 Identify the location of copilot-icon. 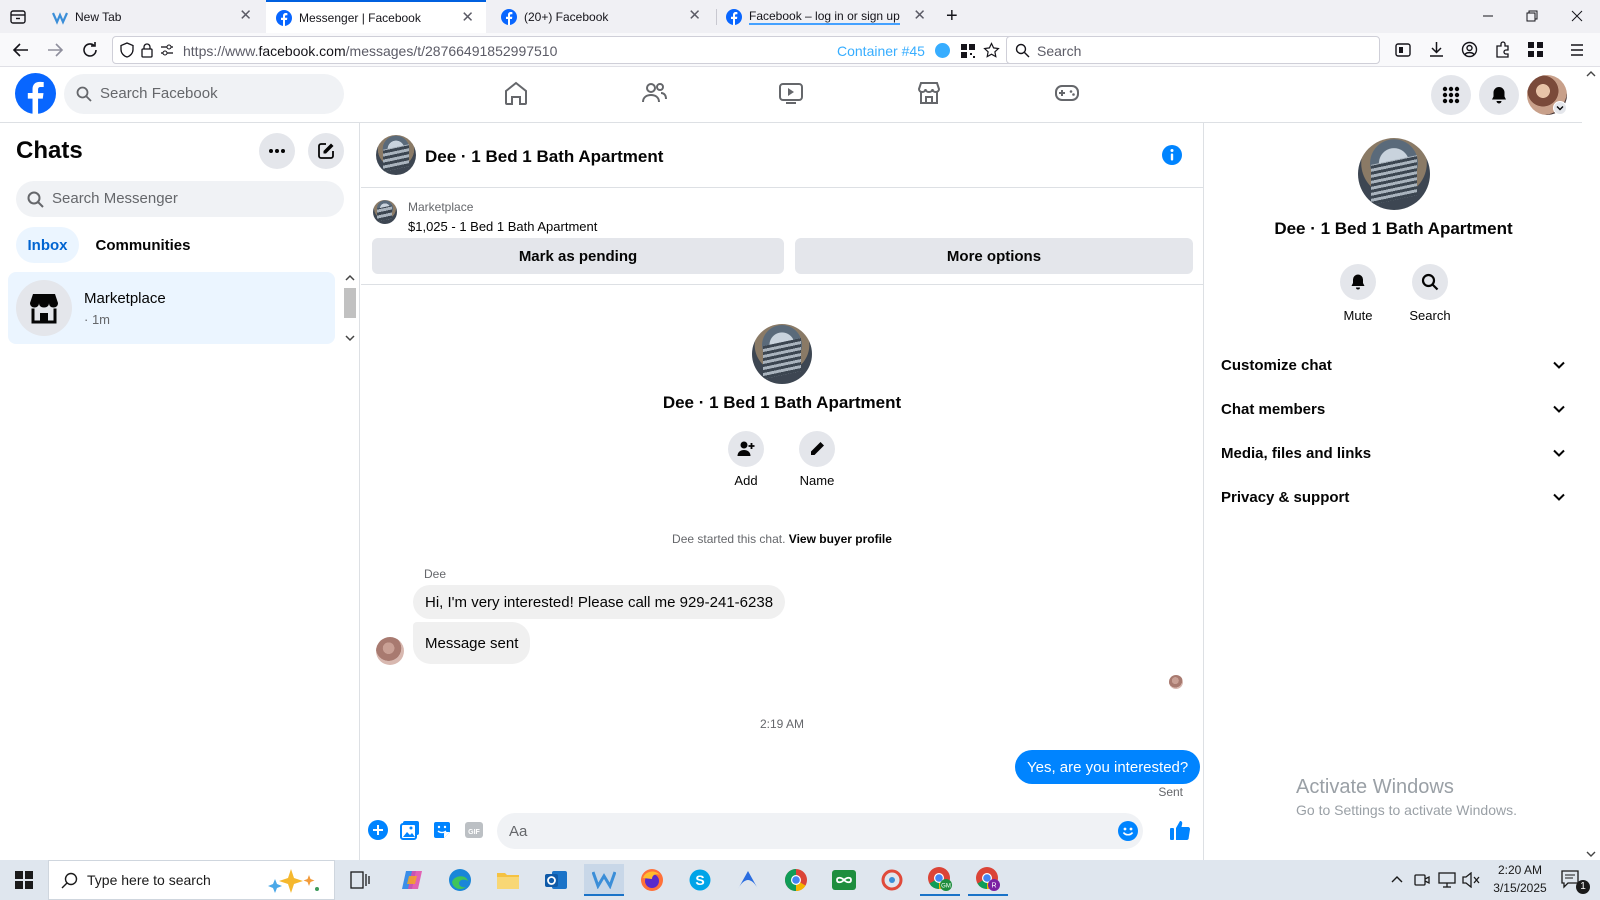
(412, 880).